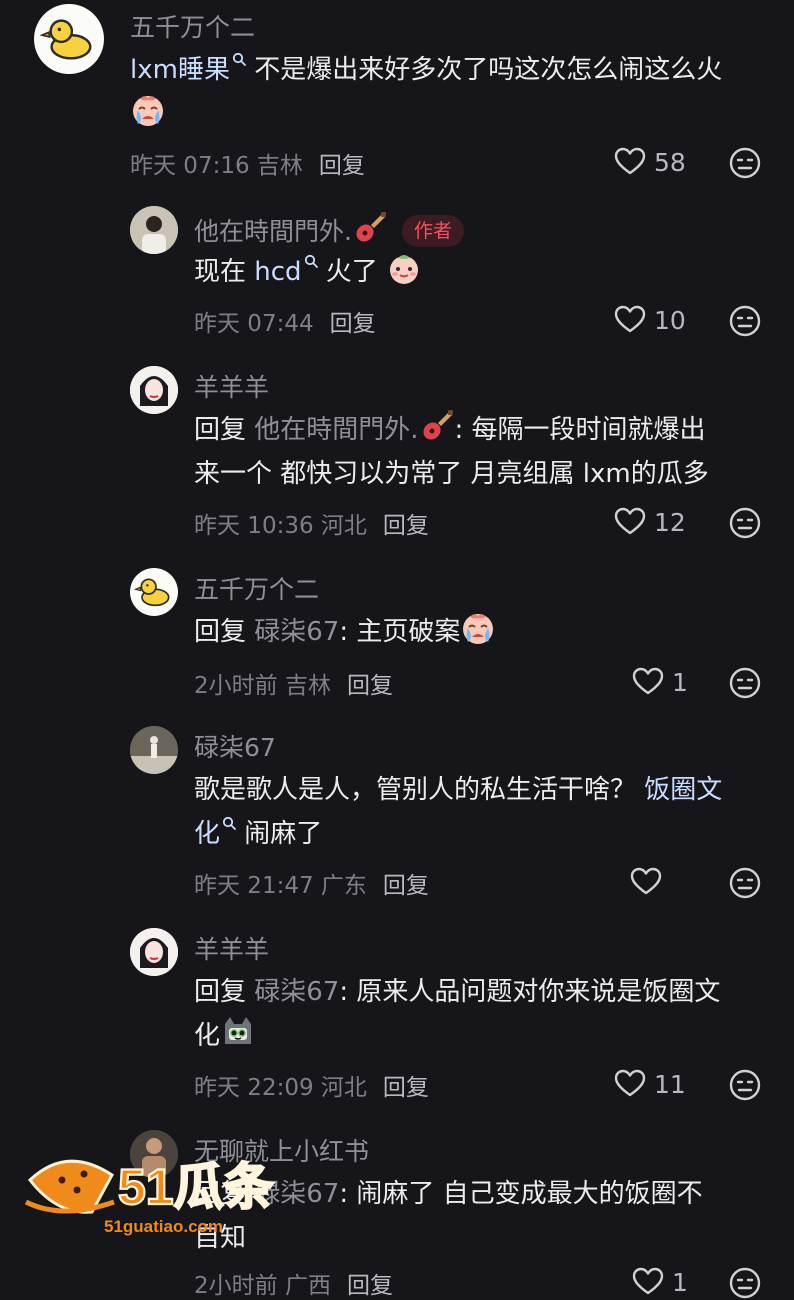 The height and width of the screenshot is (1300, 794). Describe the element at coordinates (196, 1187) in the screenshot. I see `watermark-brand: 51瓜条` at that location.